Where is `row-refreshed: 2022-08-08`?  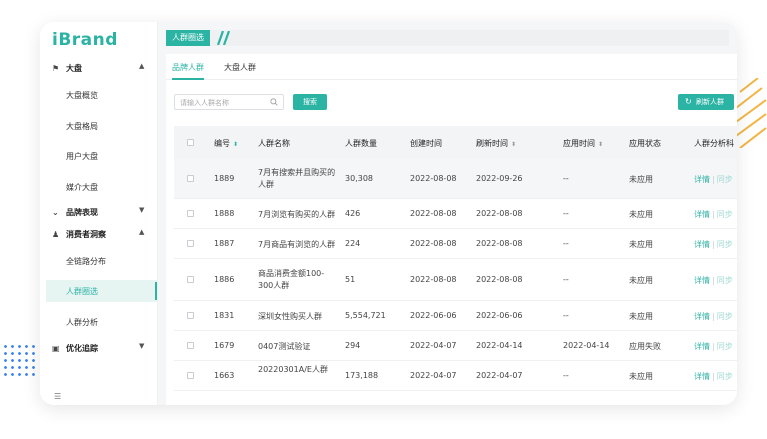
row-refreshed: 2022-08-08 is located at coordinates (499, 243).